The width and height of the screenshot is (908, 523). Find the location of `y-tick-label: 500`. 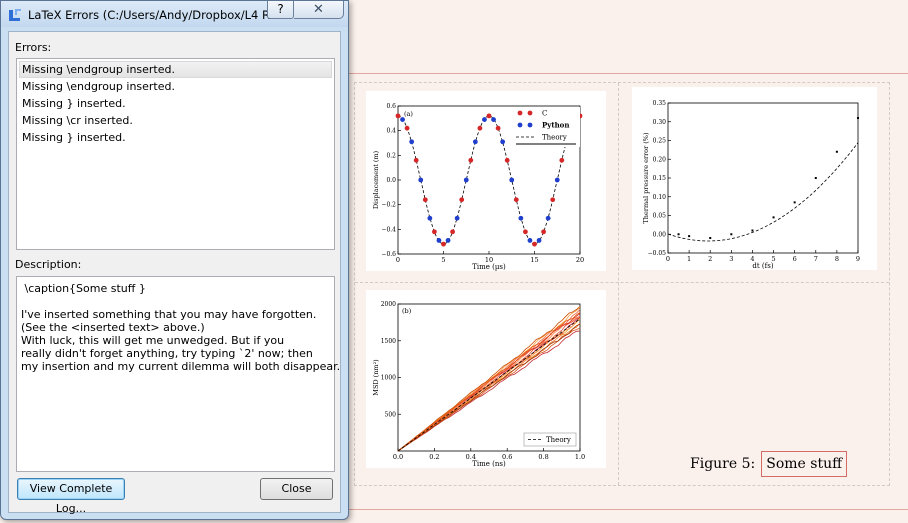

y-tick-label: 500 is located at coordinates (391, 414).